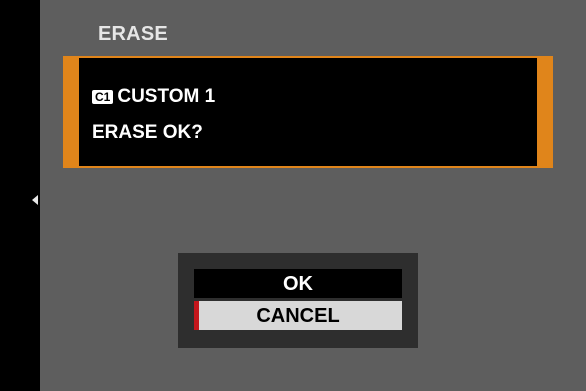 The height and width of the screenshot is (391, 586). What do you see at coordinates (298, 283) in the screenshot?
I see `ok-option: OK` at bounding box center [298, 283].